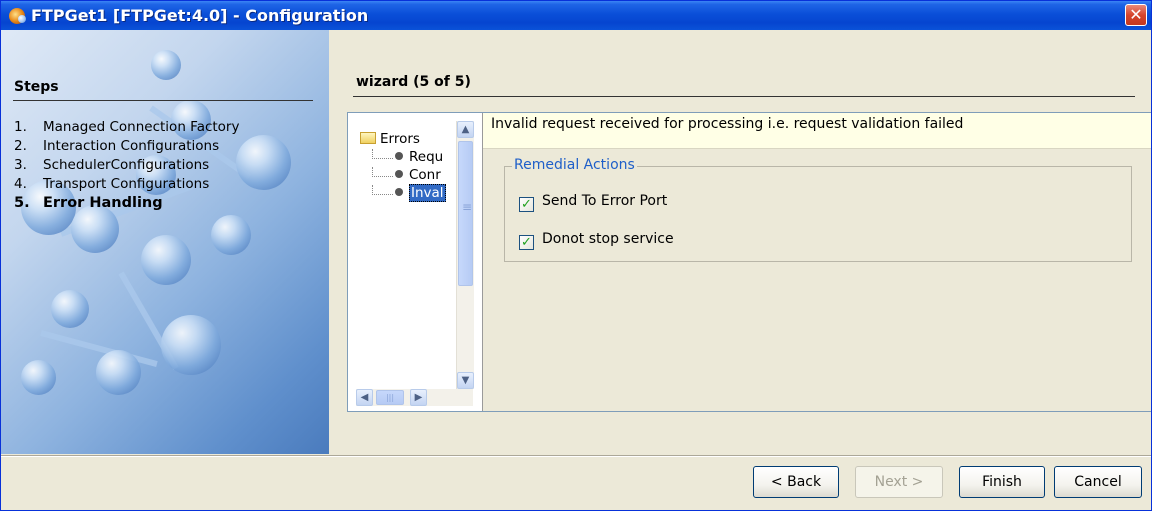 This screenshot has height=511, width=1152. Describe the element at coordinates (88, 203) in the screenshot. I see `step-item-current: 5. Error Handling` at that location.